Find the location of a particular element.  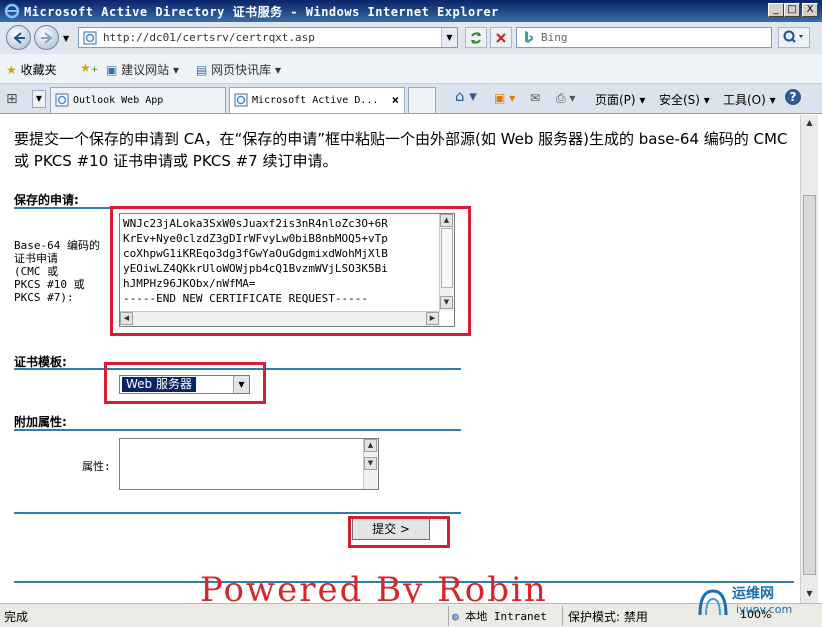

close-tab-icon: × is located at coordinates (395, 100).